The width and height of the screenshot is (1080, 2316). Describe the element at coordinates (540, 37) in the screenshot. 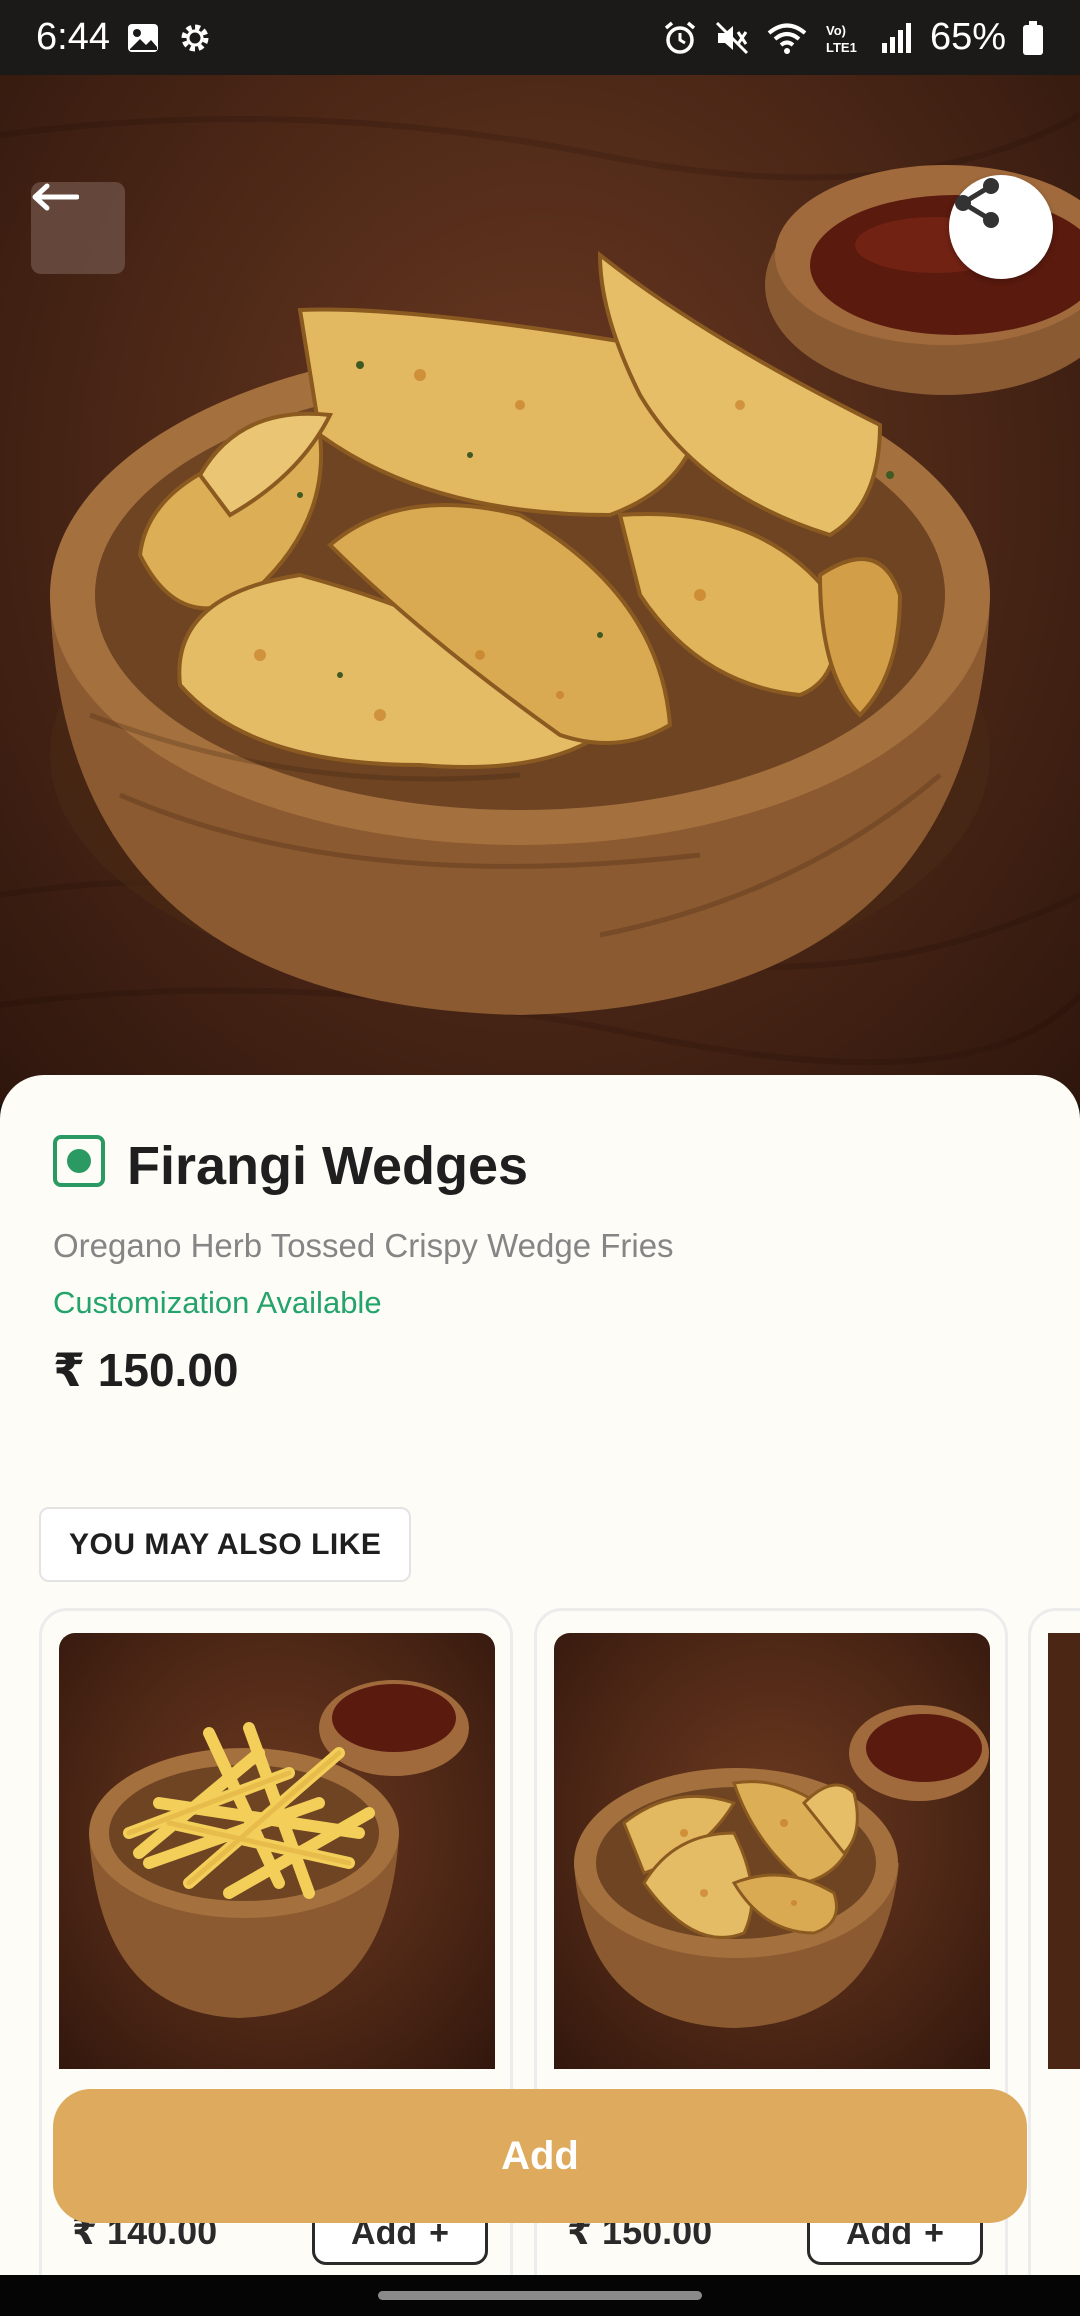

I see `status-bar: 6:44 Vo) LTE1 65%` at that location.